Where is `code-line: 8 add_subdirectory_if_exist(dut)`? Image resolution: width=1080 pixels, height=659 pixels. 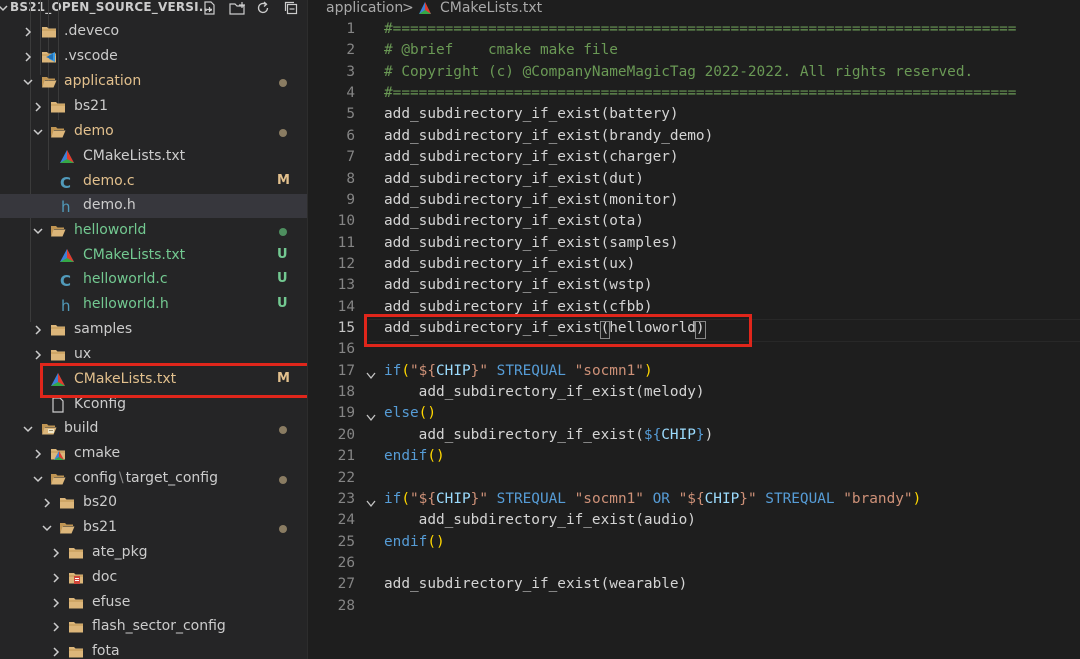
code-line: 8 add_subdirectory_if_exist(dut) is located at coordinates (694, 180).